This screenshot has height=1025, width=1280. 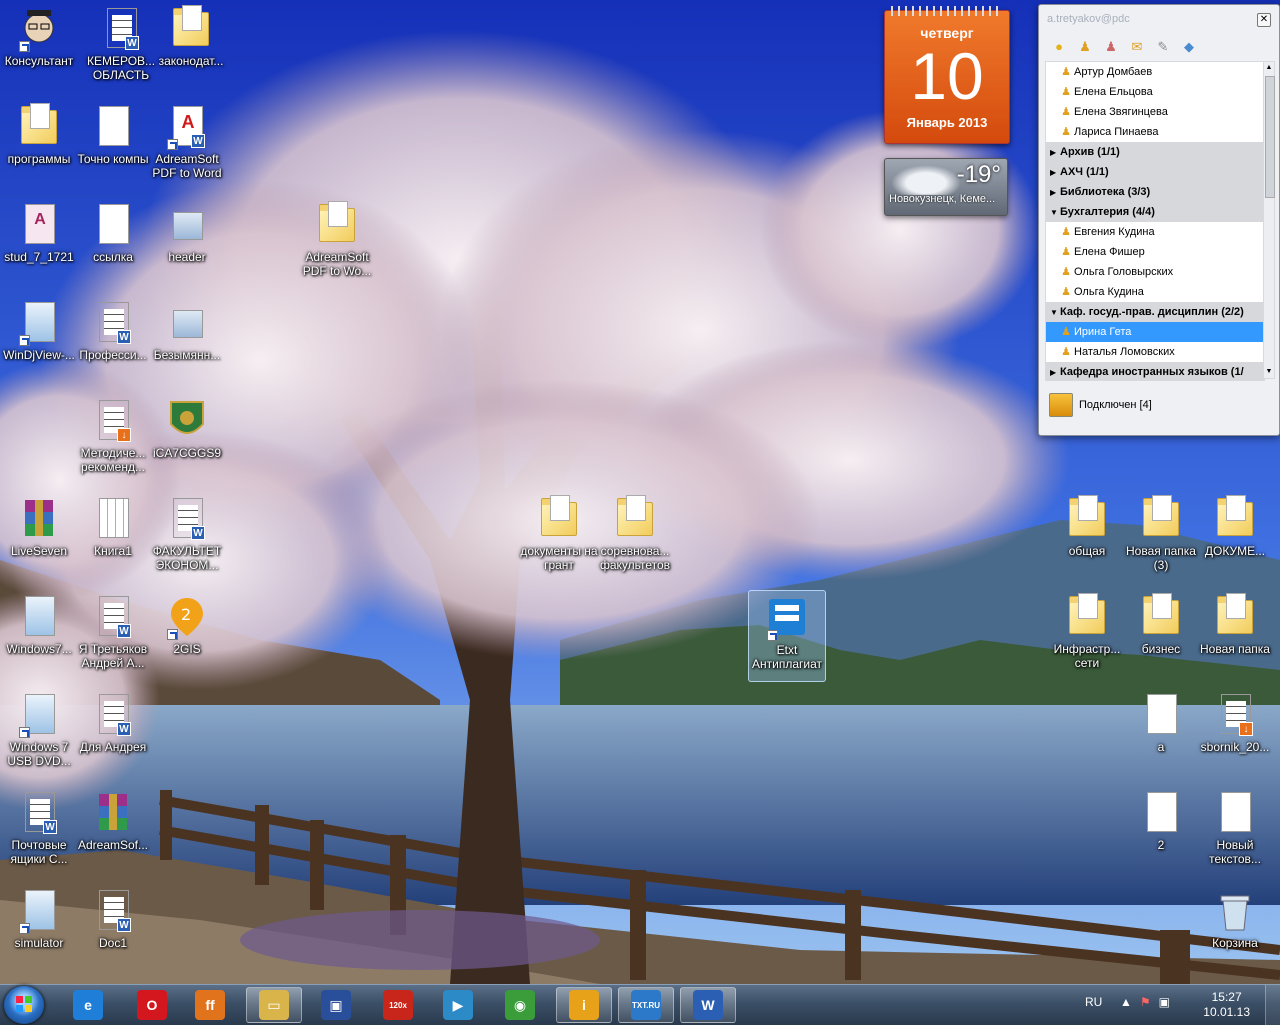 I want to click on contact-group: ▶ Архив (1/1), so click(x=1155, y=152).